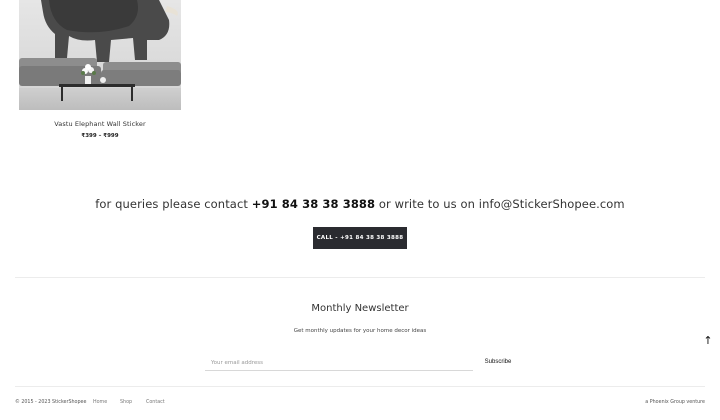 This screenshot has height=420, width=720. What do you see at coordinates (360, 238) in the screenshot?
I see `call-button: CALL - +91 84 38 38 3888` at bounding box center [360, 238].